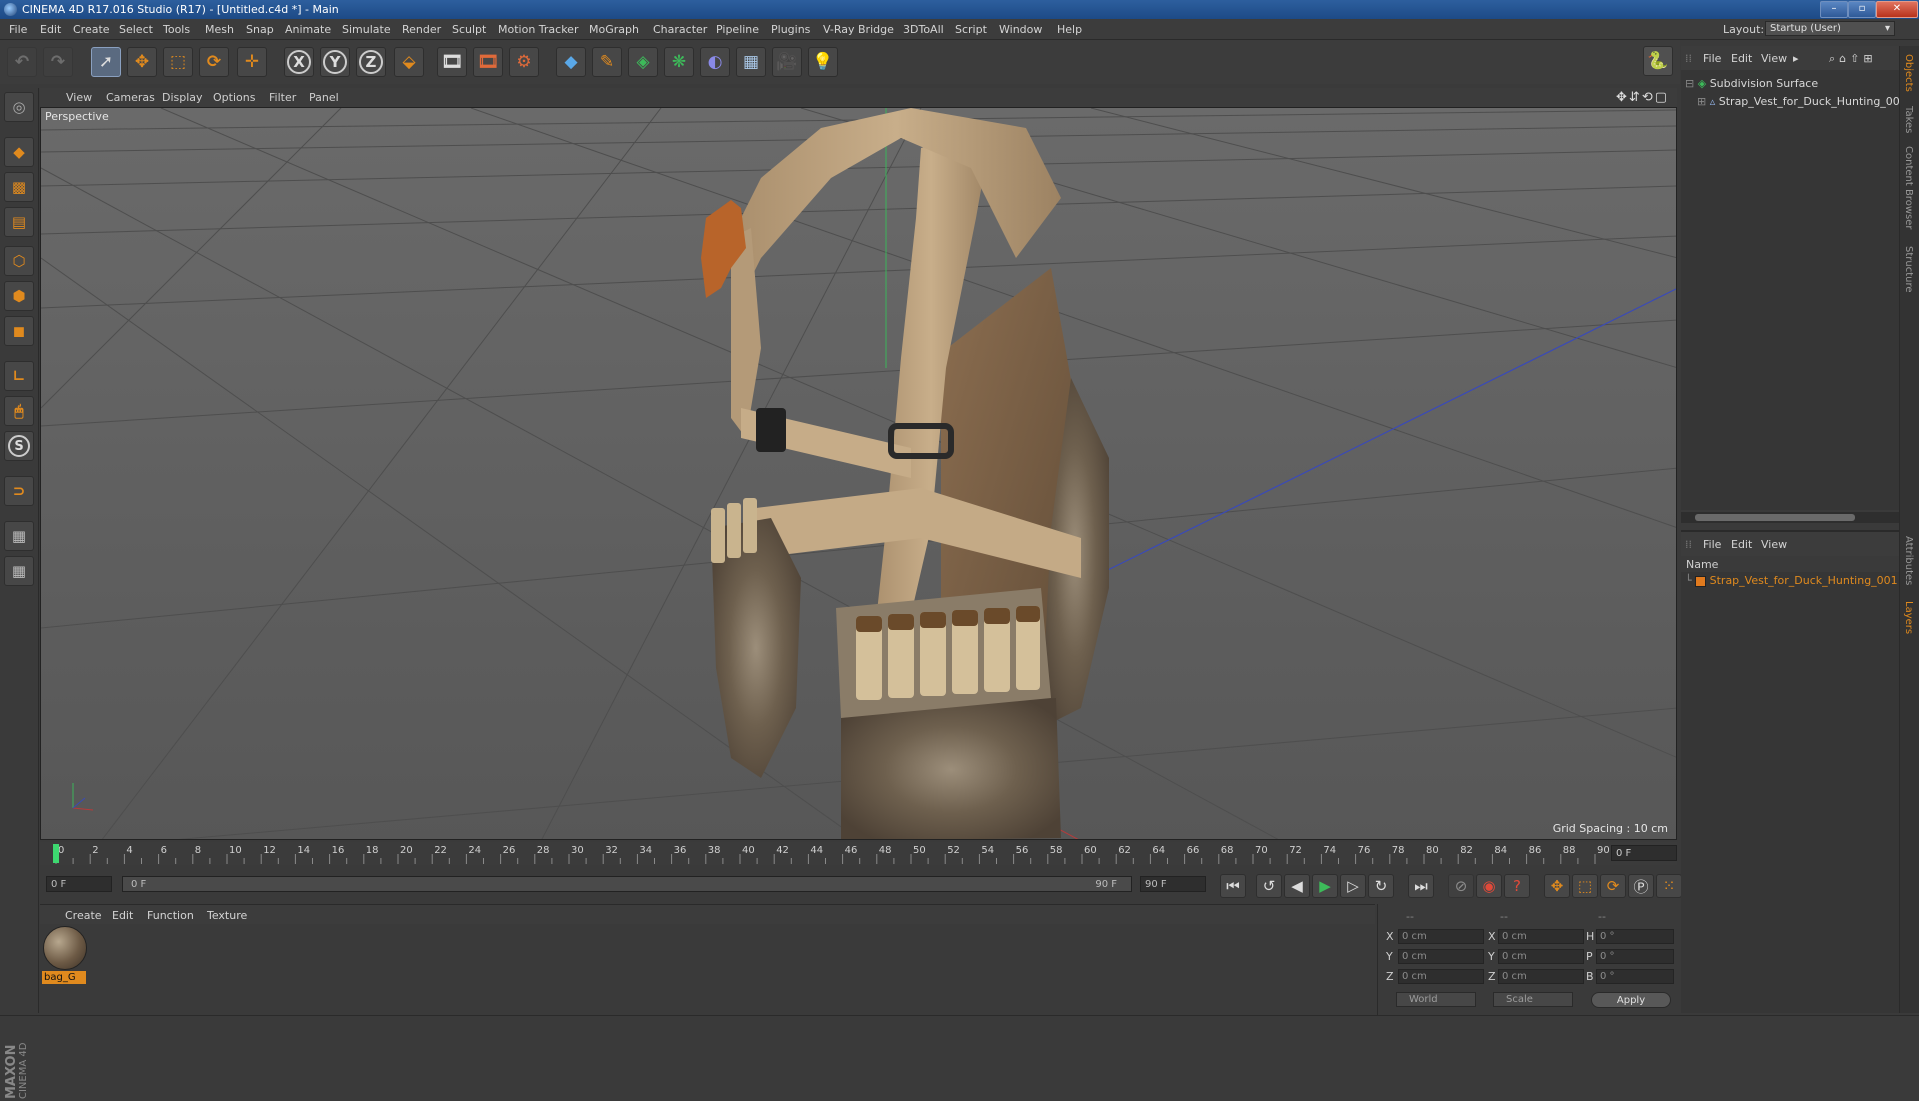  Describe the element at coordinates (308, 29) in the screenshot. I see `menu-animate: Animate` at that location.